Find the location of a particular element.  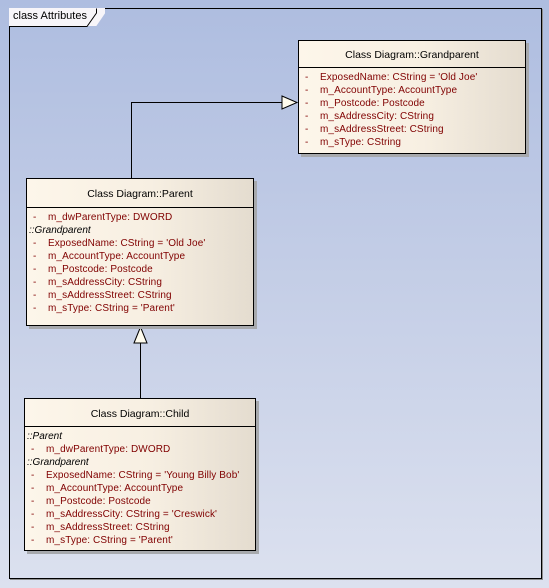

inherited-group-label: ::Parent is located at coordinates (140, 436).